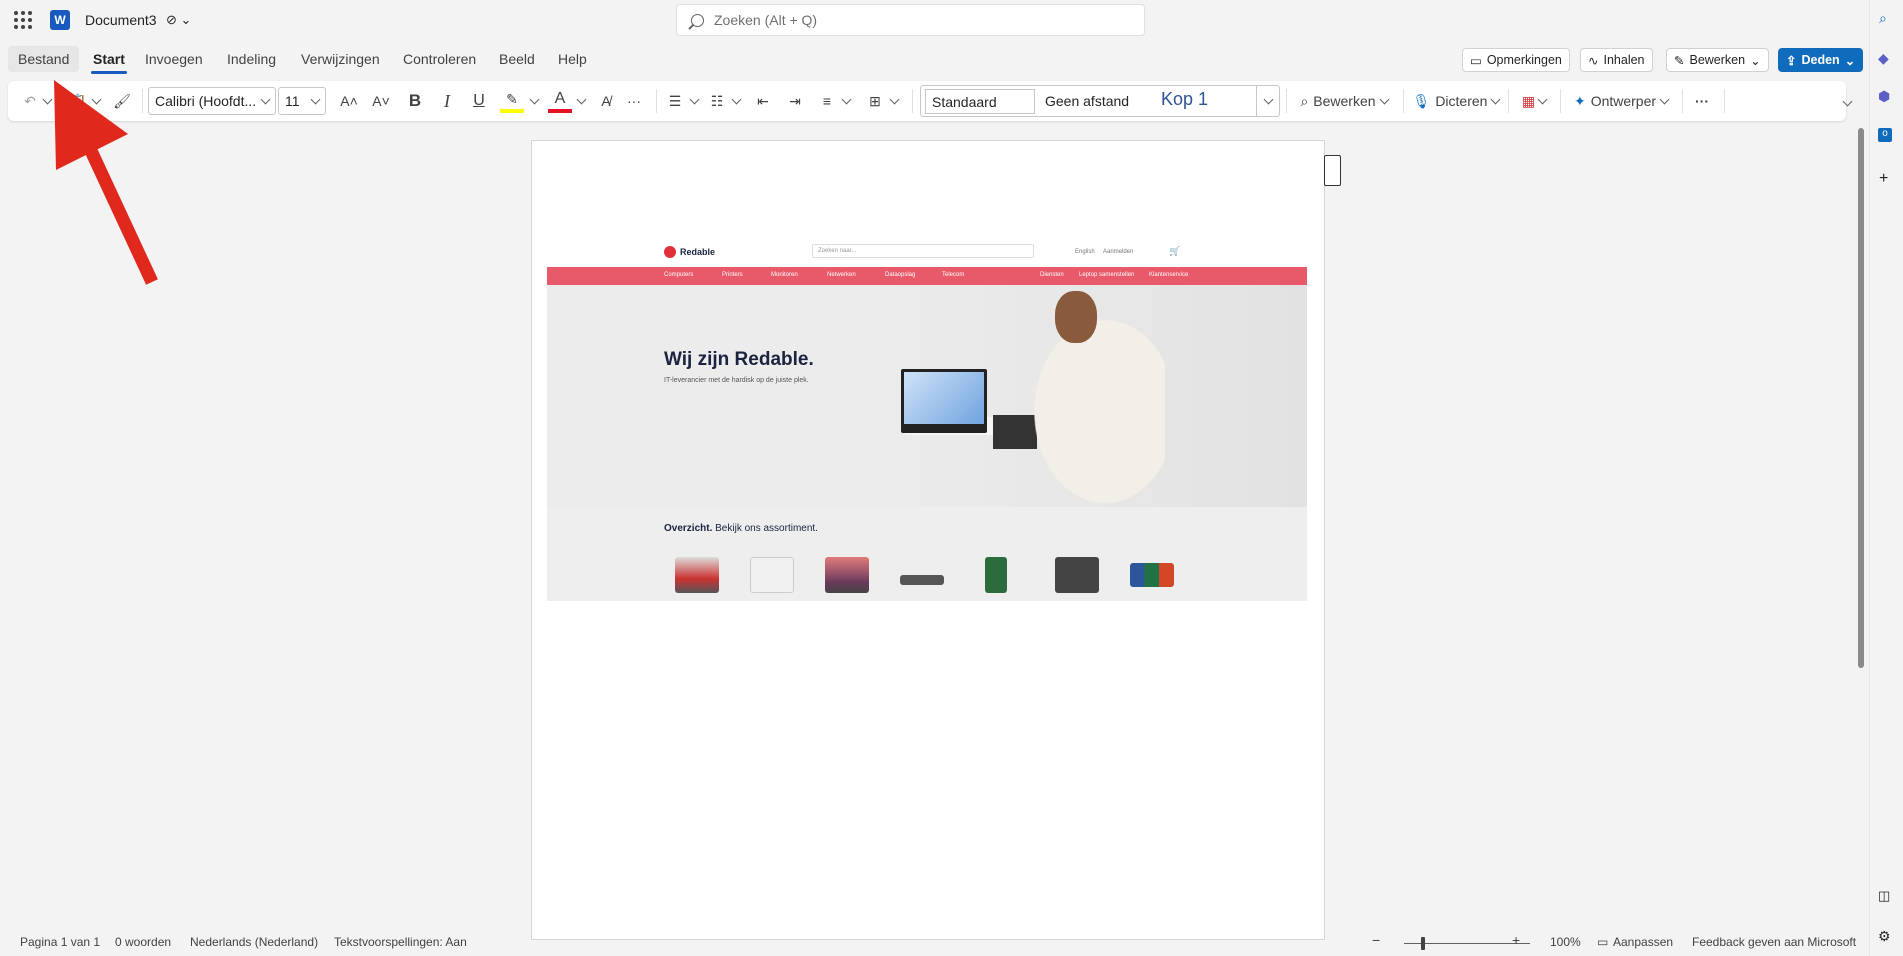  Describe the element at coordinates (1755, 60) in the screenshot. I see `chevron-down-icon: ⌄` at that location.